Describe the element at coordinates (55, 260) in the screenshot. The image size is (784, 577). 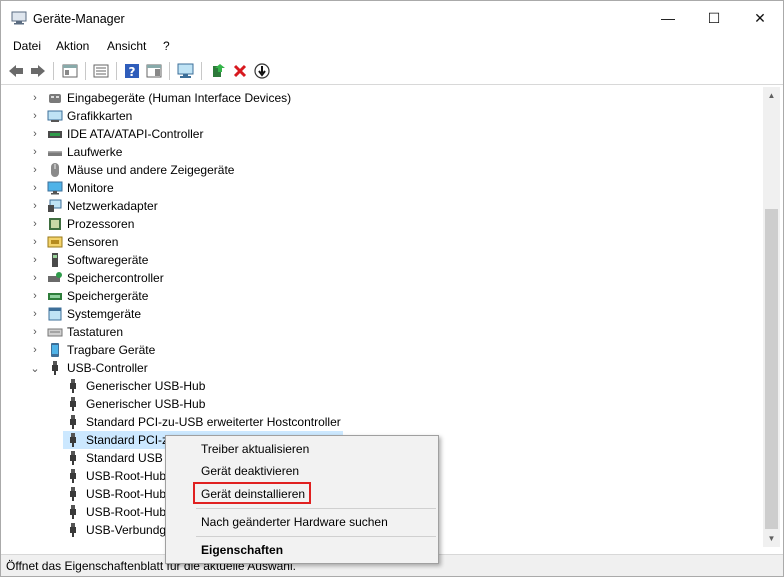
I see `software-device-icon` at that location.